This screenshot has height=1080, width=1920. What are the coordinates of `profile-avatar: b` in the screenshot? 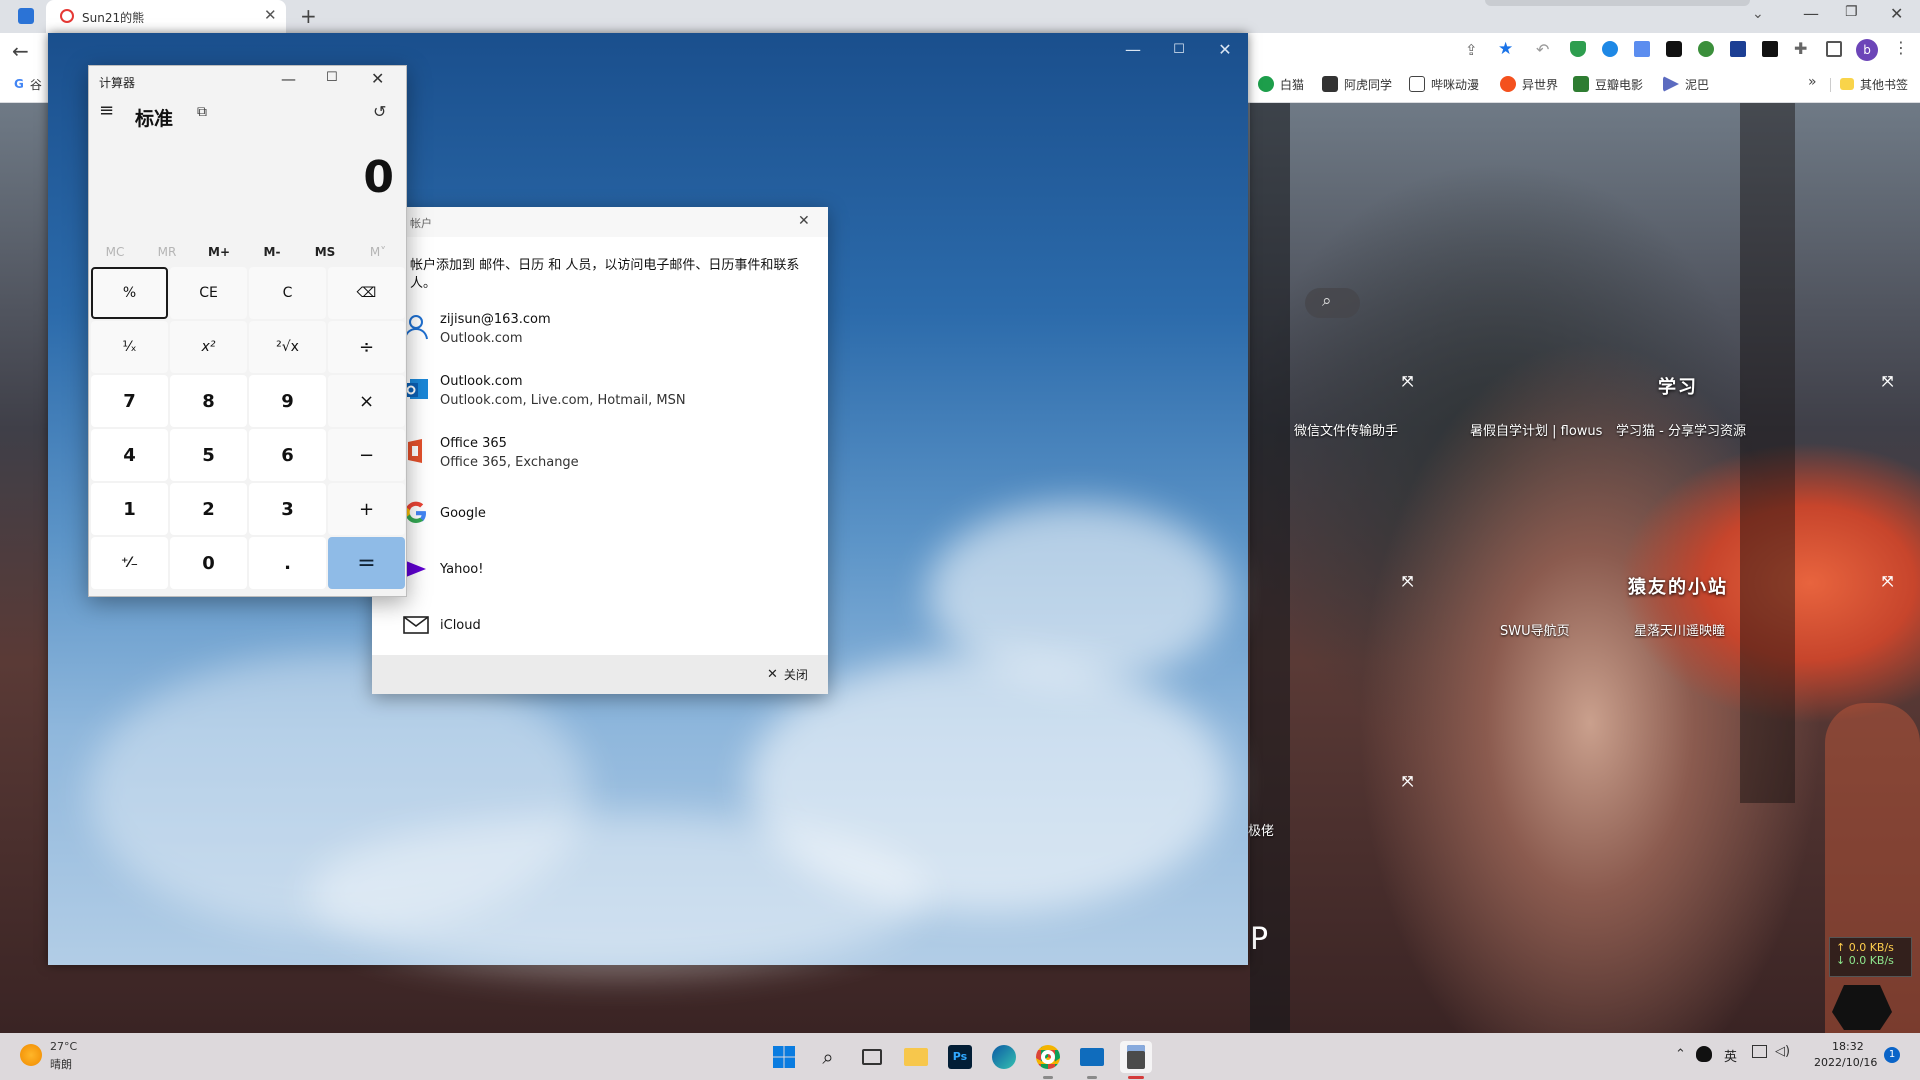 It's located at (1867, 50).